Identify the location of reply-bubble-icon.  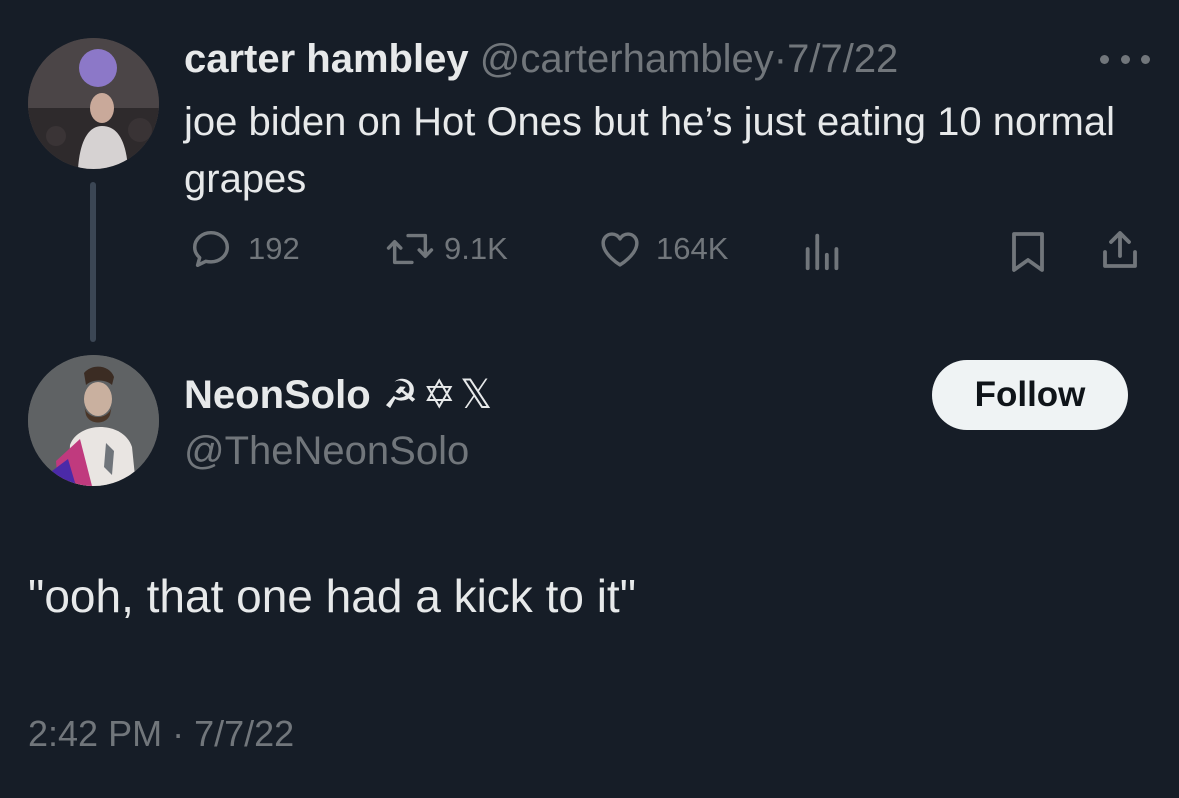
(211, 249).